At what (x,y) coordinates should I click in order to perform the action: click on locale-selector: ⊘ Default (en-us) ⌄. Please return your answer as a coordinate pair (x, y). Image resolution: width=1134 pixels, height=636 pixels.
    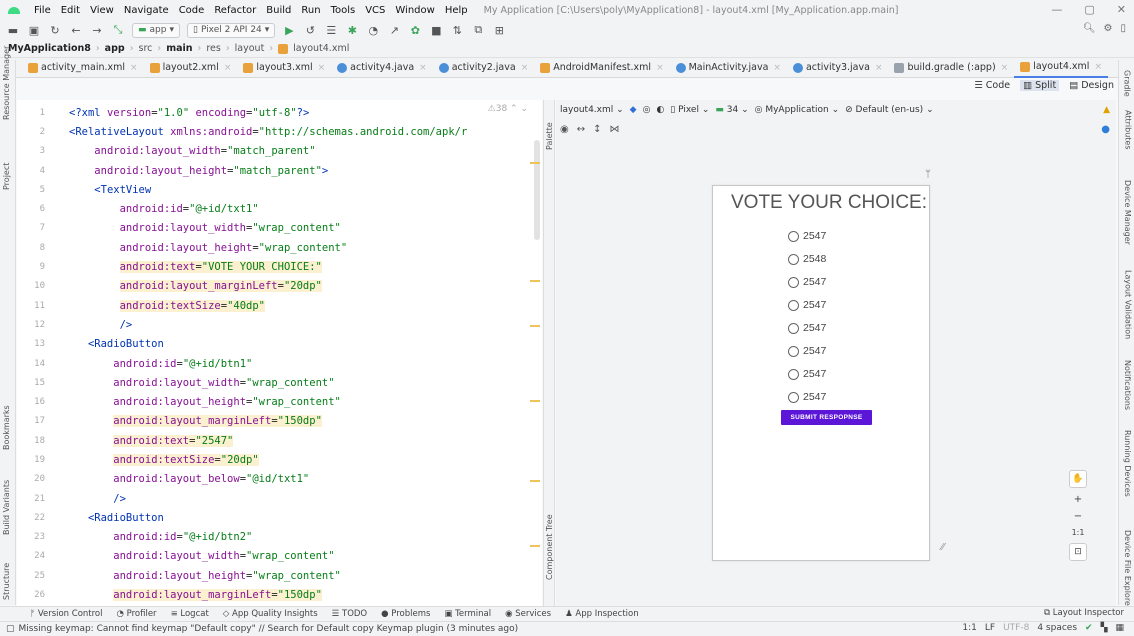
    Looking at the image, I should click on (889, 110).